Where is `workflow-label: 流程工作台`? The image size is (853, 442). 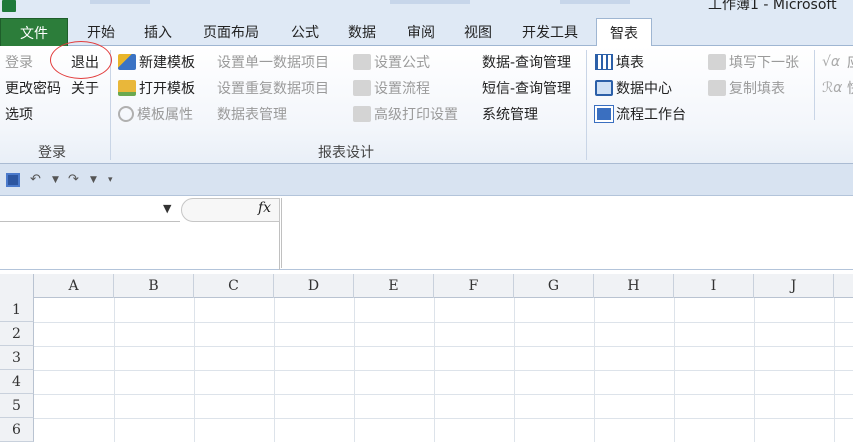
workflow-label: 流程工作台 is located at coordinates (651, 115).